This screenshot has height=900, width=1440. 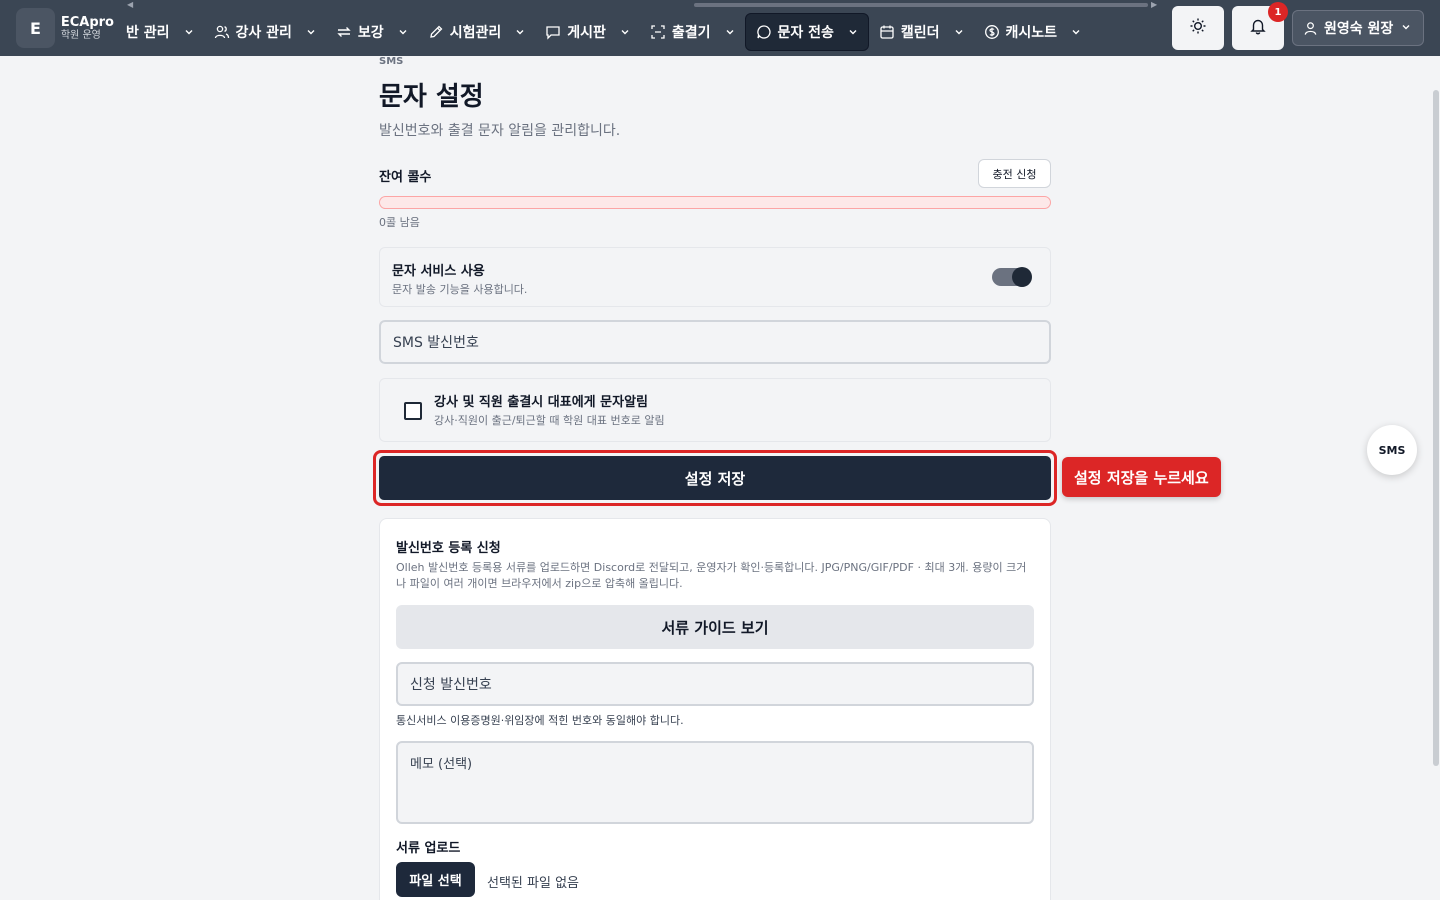 I want to click on page-scrollbar-thumb, so click(x=1436, y=428).